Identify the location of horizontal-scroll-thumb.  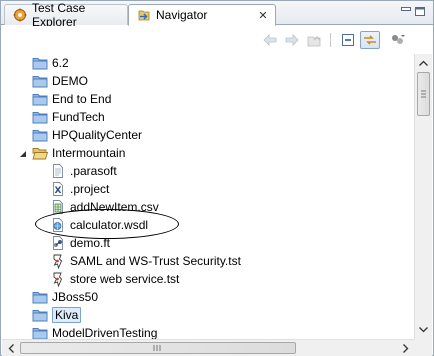
(158, 348).